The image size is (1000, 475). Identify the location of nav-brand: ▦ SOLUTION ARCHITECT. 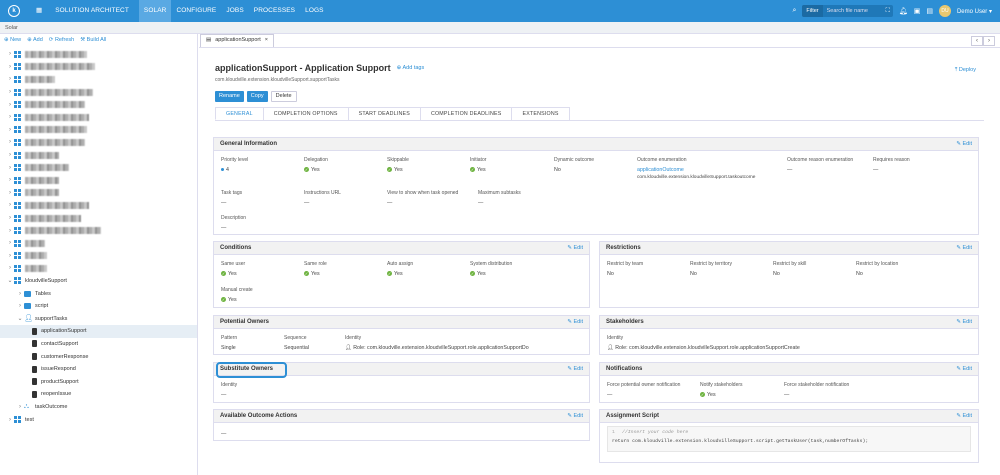
(82, 11).